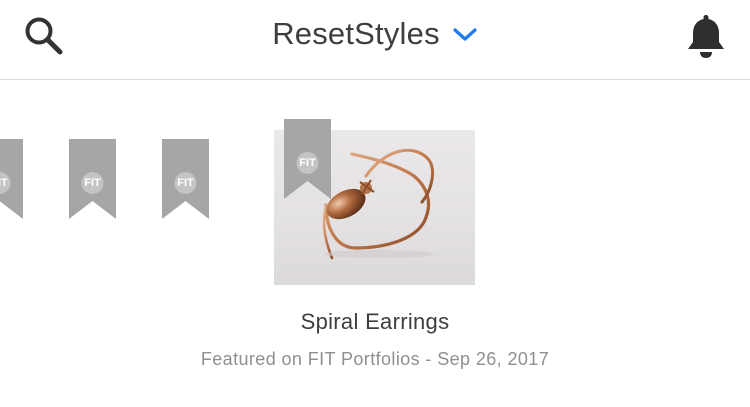 The image size is (750, 407). What do you see at coordinates (465, 34) in the screenshot?
I see `chevron-down-icon` at bounding box center [465, 34].